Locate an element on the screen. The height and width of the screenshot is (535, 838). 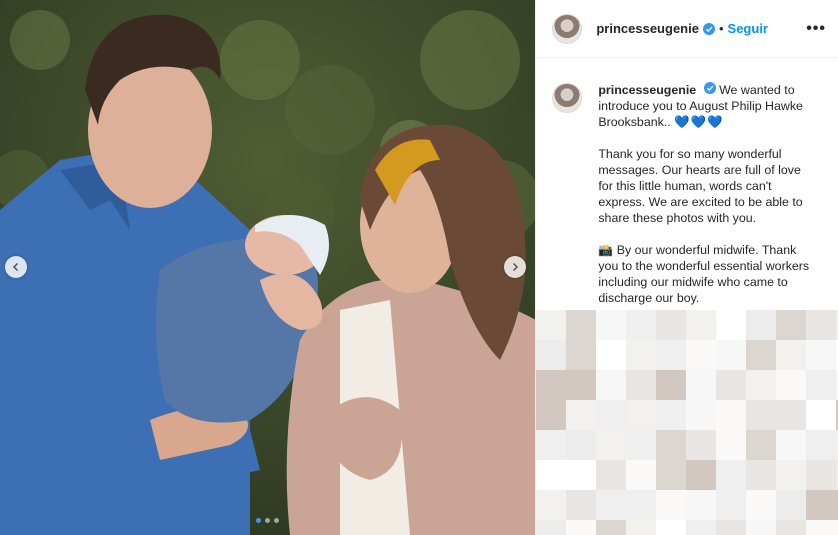
carousel-indicator is located at coordinates (267, 520).